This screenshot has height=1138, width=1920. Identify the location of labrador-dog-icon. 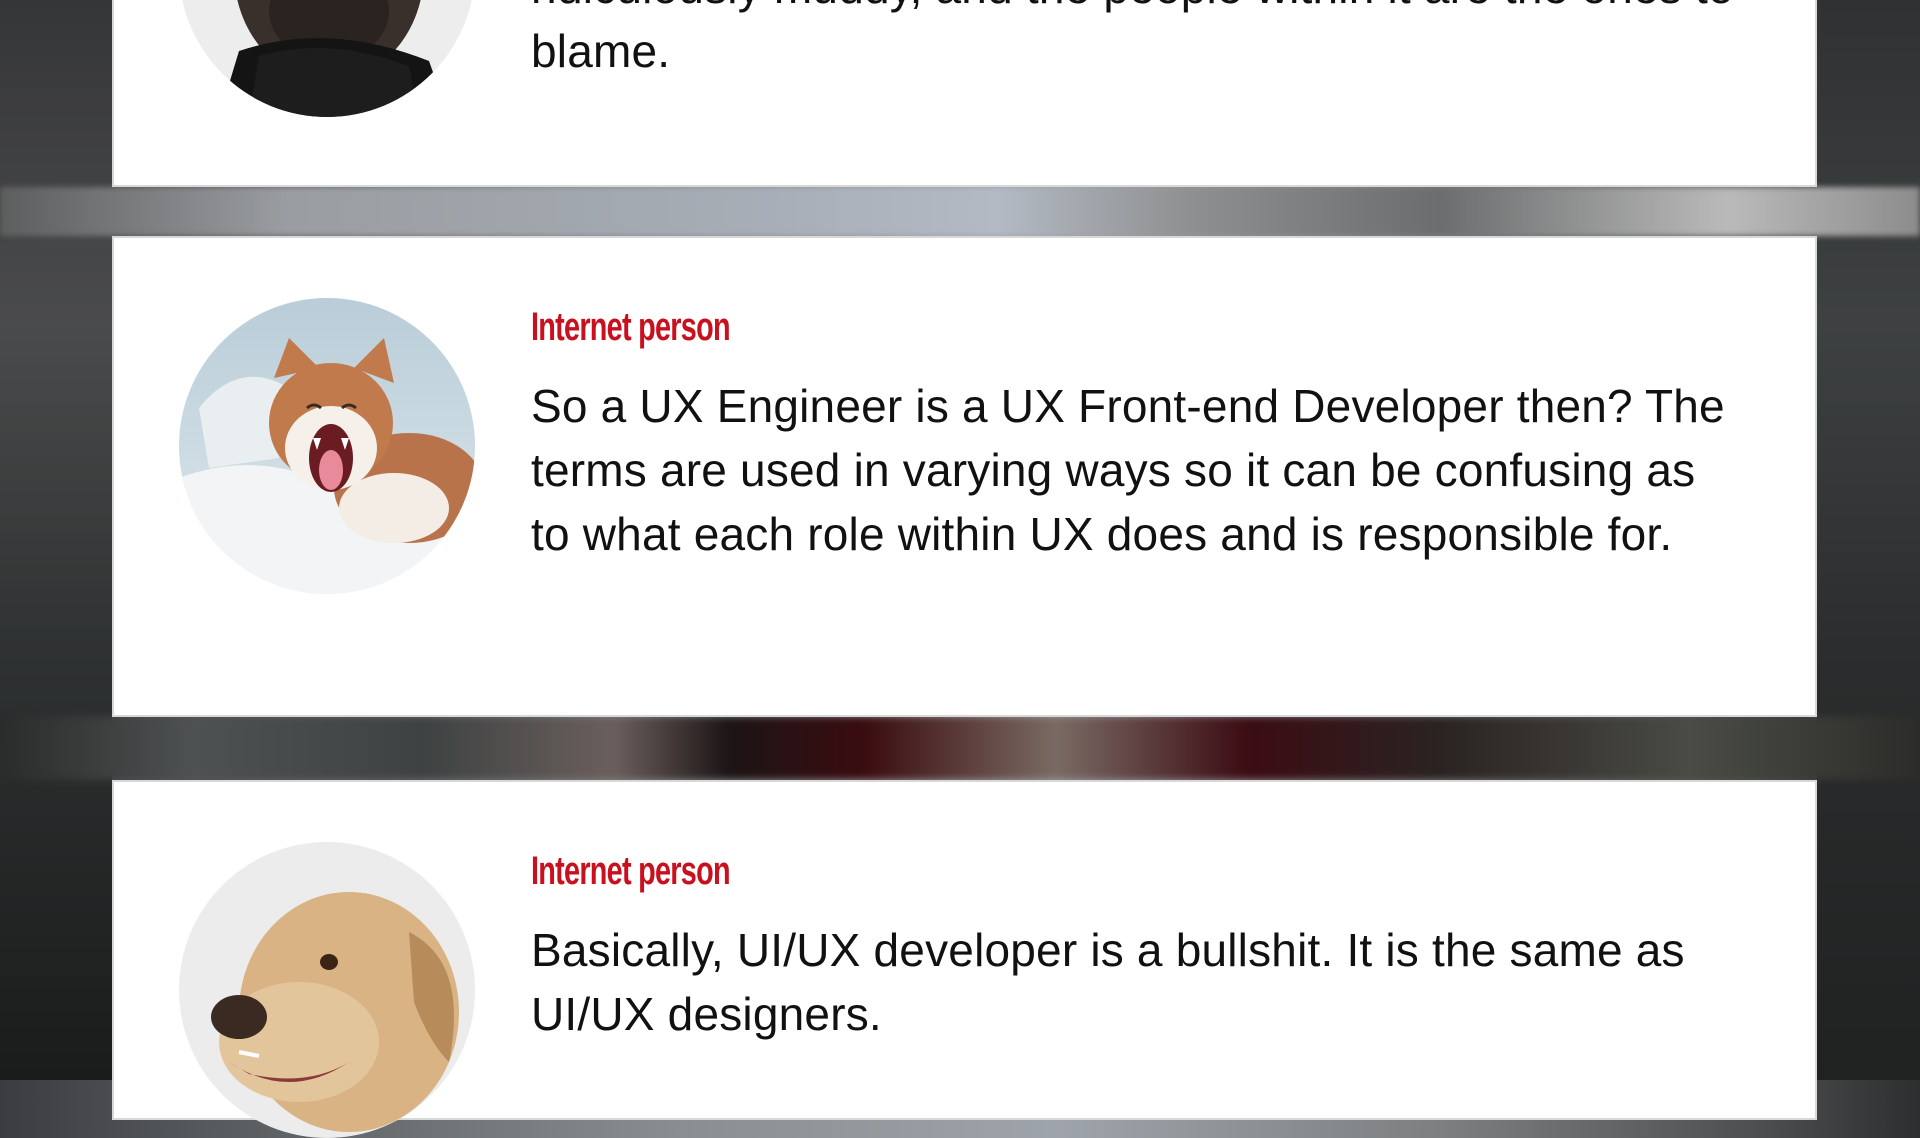
(327, 990).